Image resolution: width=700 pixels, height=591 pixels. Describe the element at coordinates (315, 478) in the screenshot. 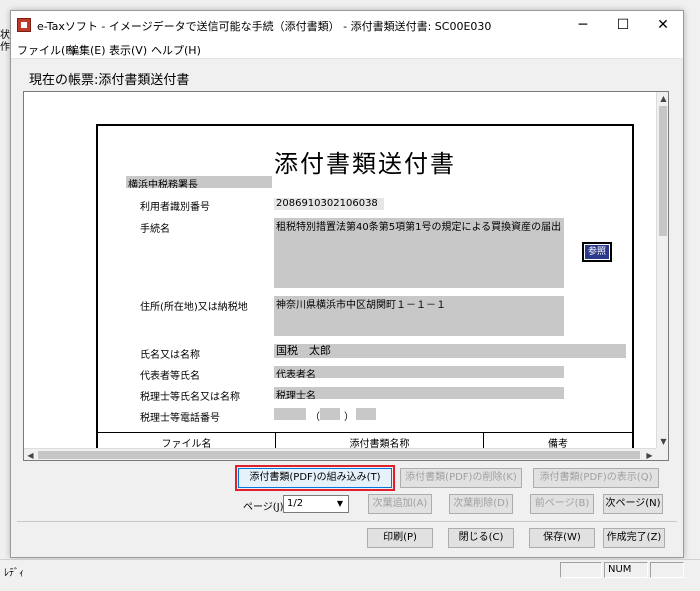

I see `add-pdf-button: 添付書類(PDF)の組み込み(T)` at that location.